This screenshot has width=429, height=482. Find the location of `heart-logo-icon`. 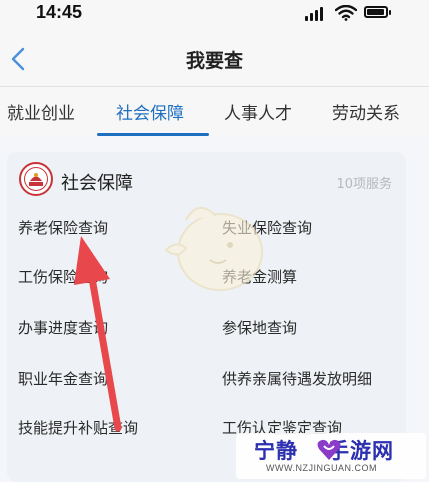

heart-logo-icon is located at coordinates (329, 449).